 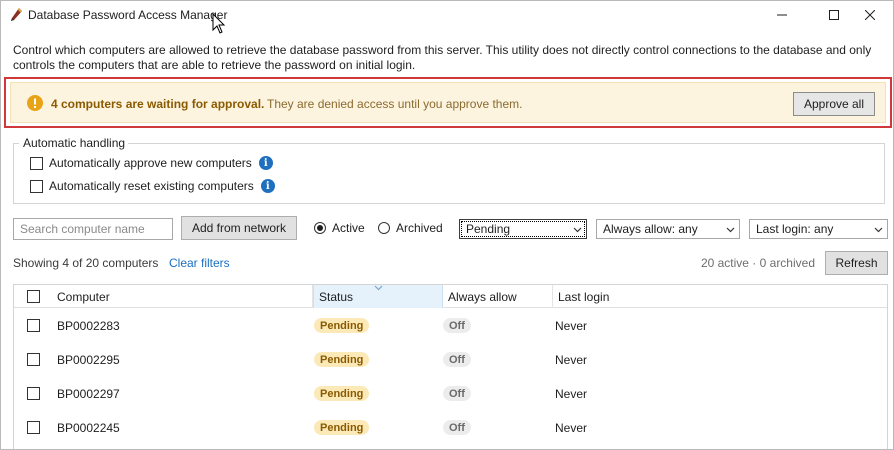 What do you see at coordinates (584, 296) in the screenshot?
I see `column-last-login-label: Last login` at bounding box center [584, 296].